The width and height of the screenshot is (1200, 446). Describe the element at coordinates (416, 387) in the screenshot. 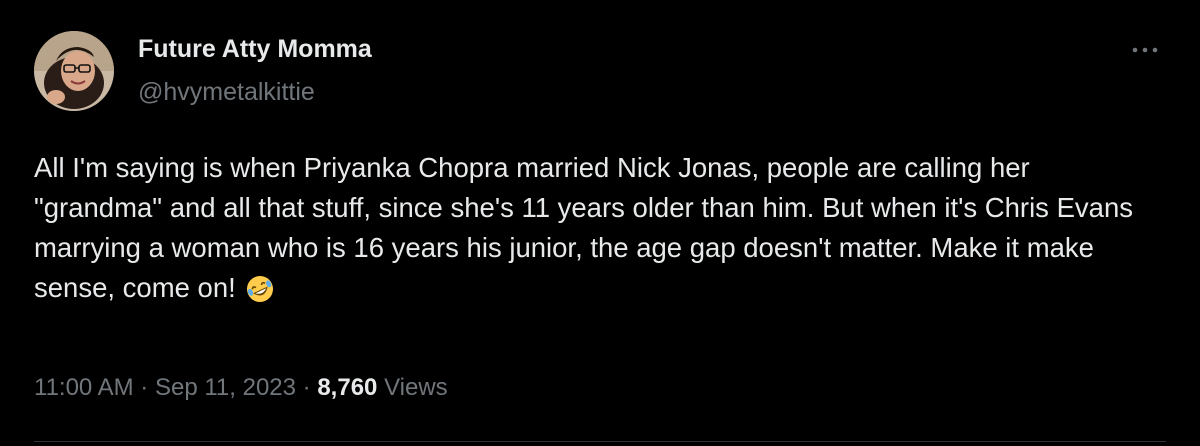

I see `views-label: Views` at that location.